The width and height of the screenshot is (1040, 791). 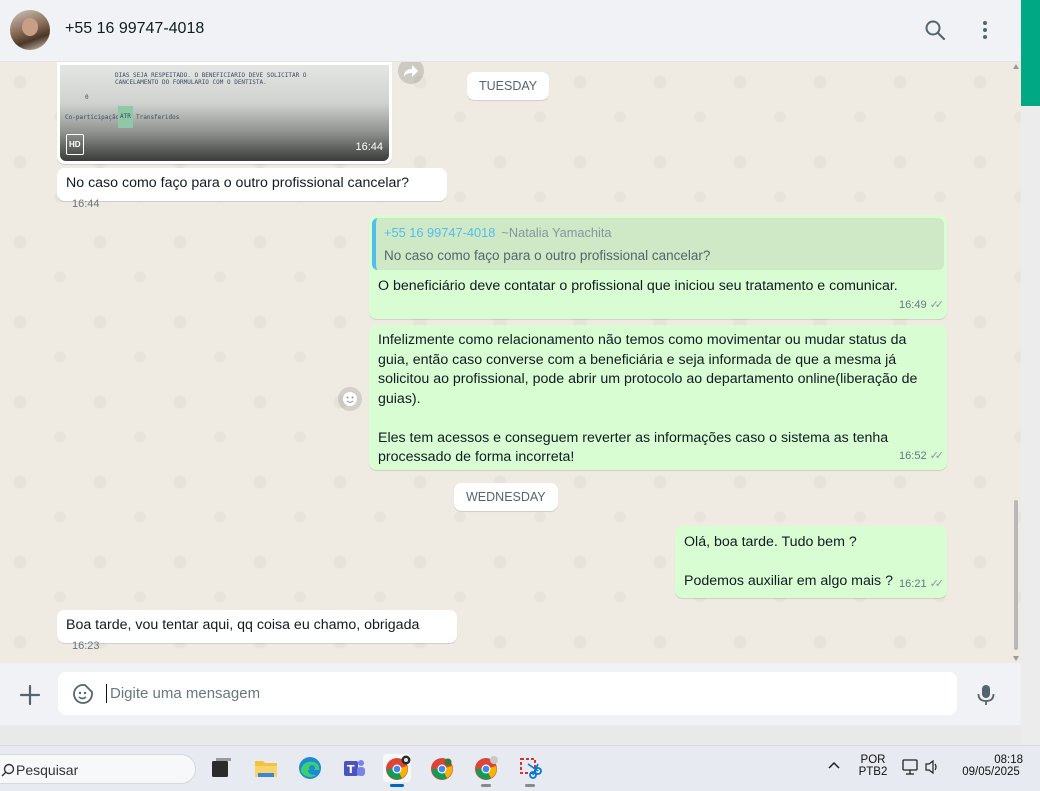 I want to click on language-indicator: POR PTB2, so click(x=873, y=766).